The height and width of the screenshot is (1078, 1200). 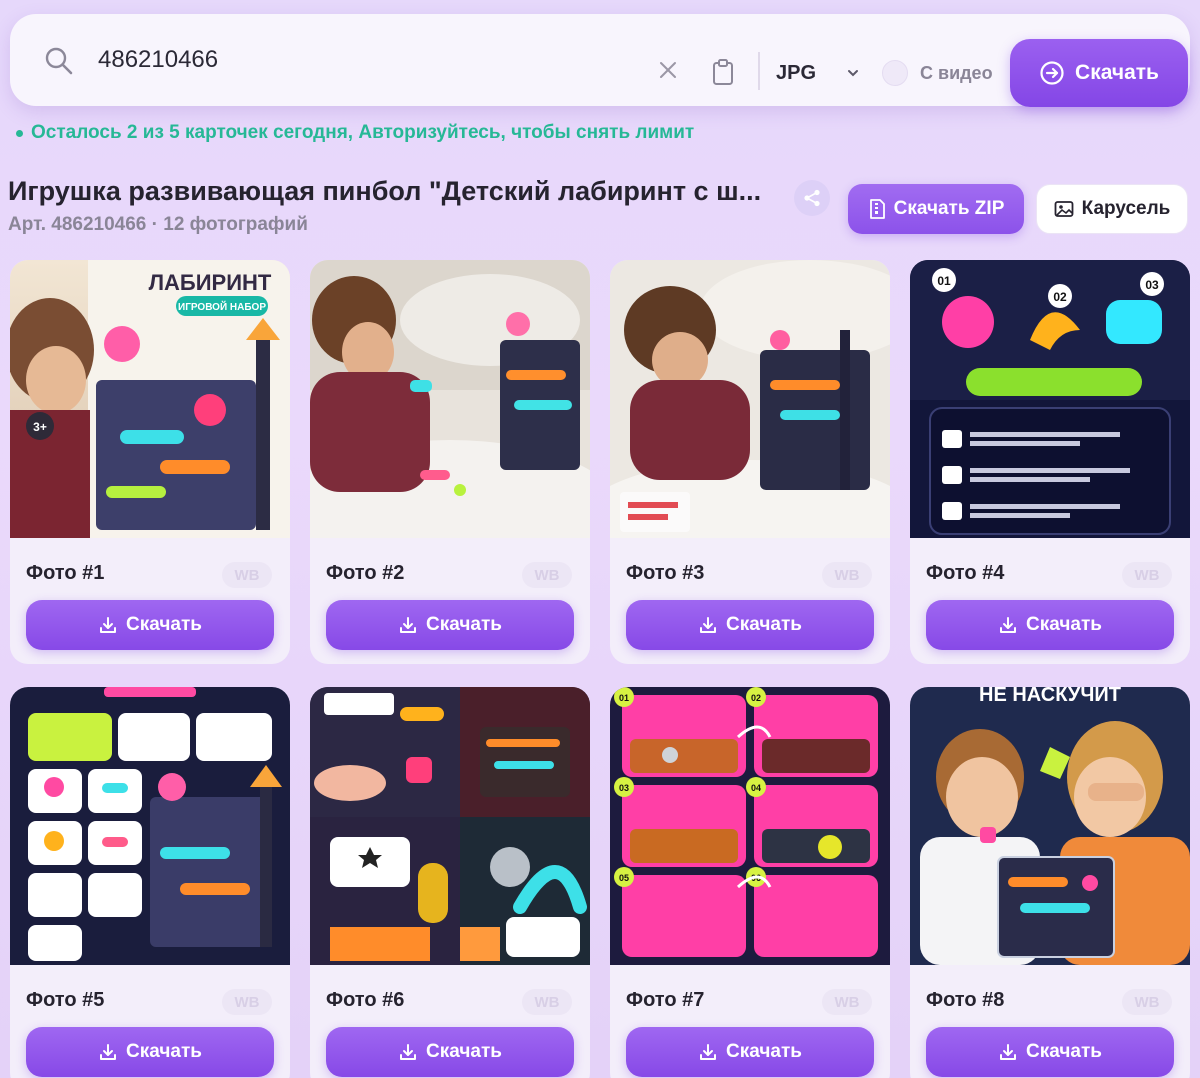 I want to click on status-dot, so click(x=19, y=133).